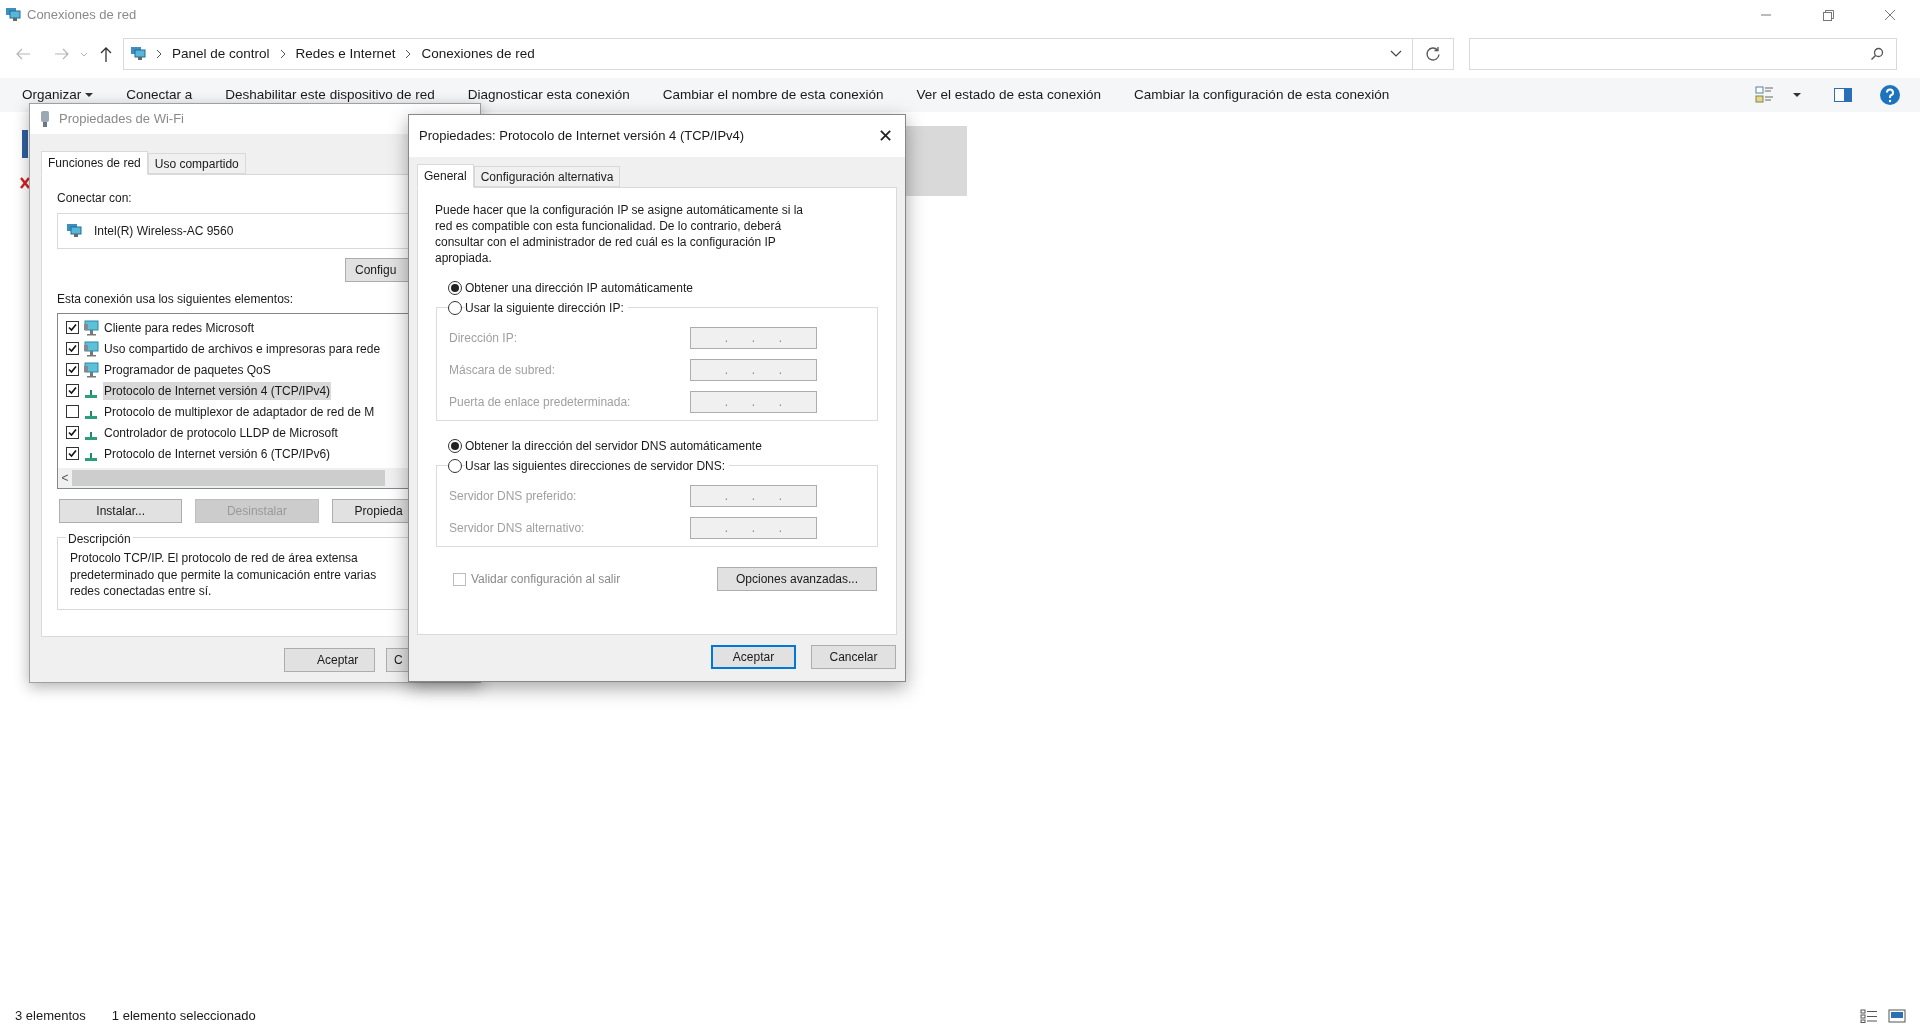 This screenshot has height=1029, width=1920. What do you see at coordinates (582, 136) in the screenshot?
I see `dialog-title: Propiedades: Protocolo de Internet versión 4 (TCP/IPv4)` at bounding box center [582, 136].